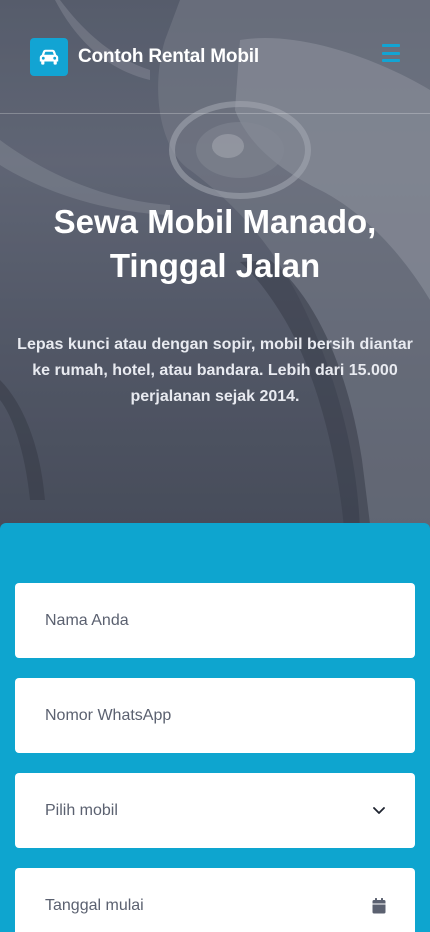 The width and height of the screenshot is (430, 932). I want to click on brand: Contoh Rental Mobil, so click(144, 57).